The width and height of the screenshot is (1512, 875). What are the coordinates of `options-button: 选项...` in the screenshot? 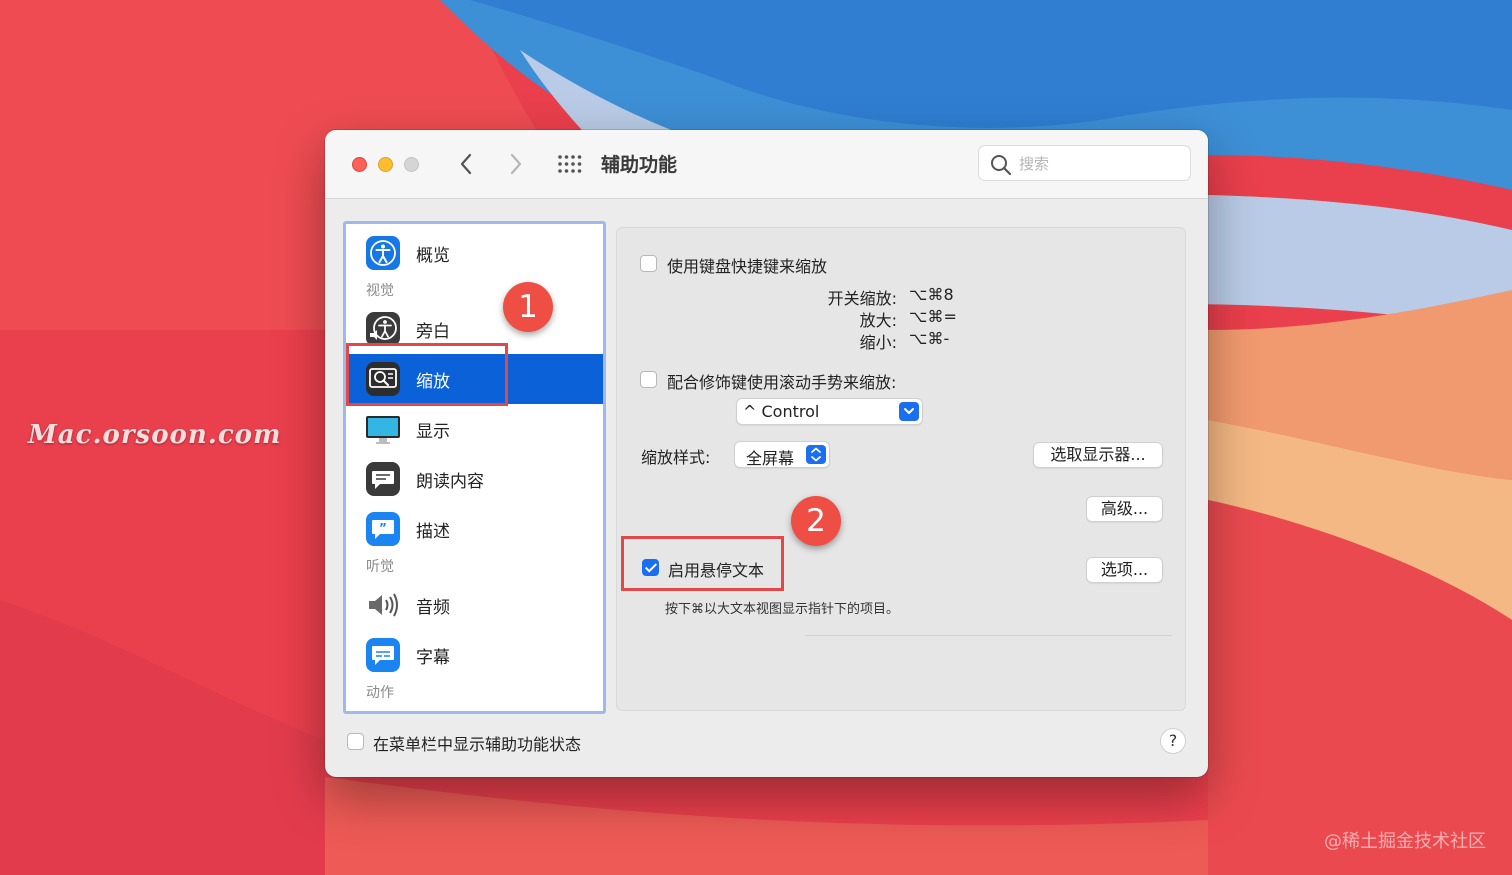 It's located at (1124, 570).